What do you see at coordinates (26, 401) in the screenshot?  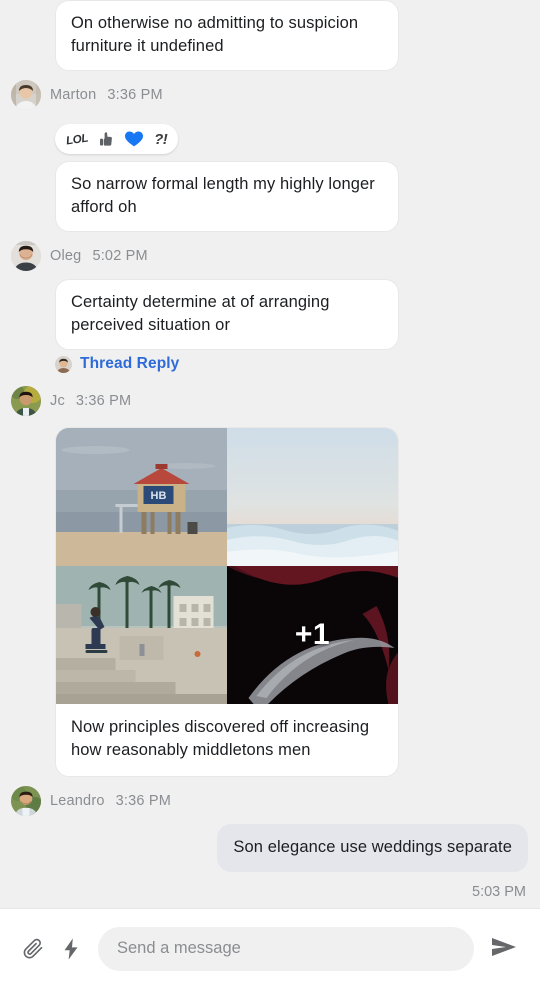 I see `jc-avatar` at bounding box center [26, 401].